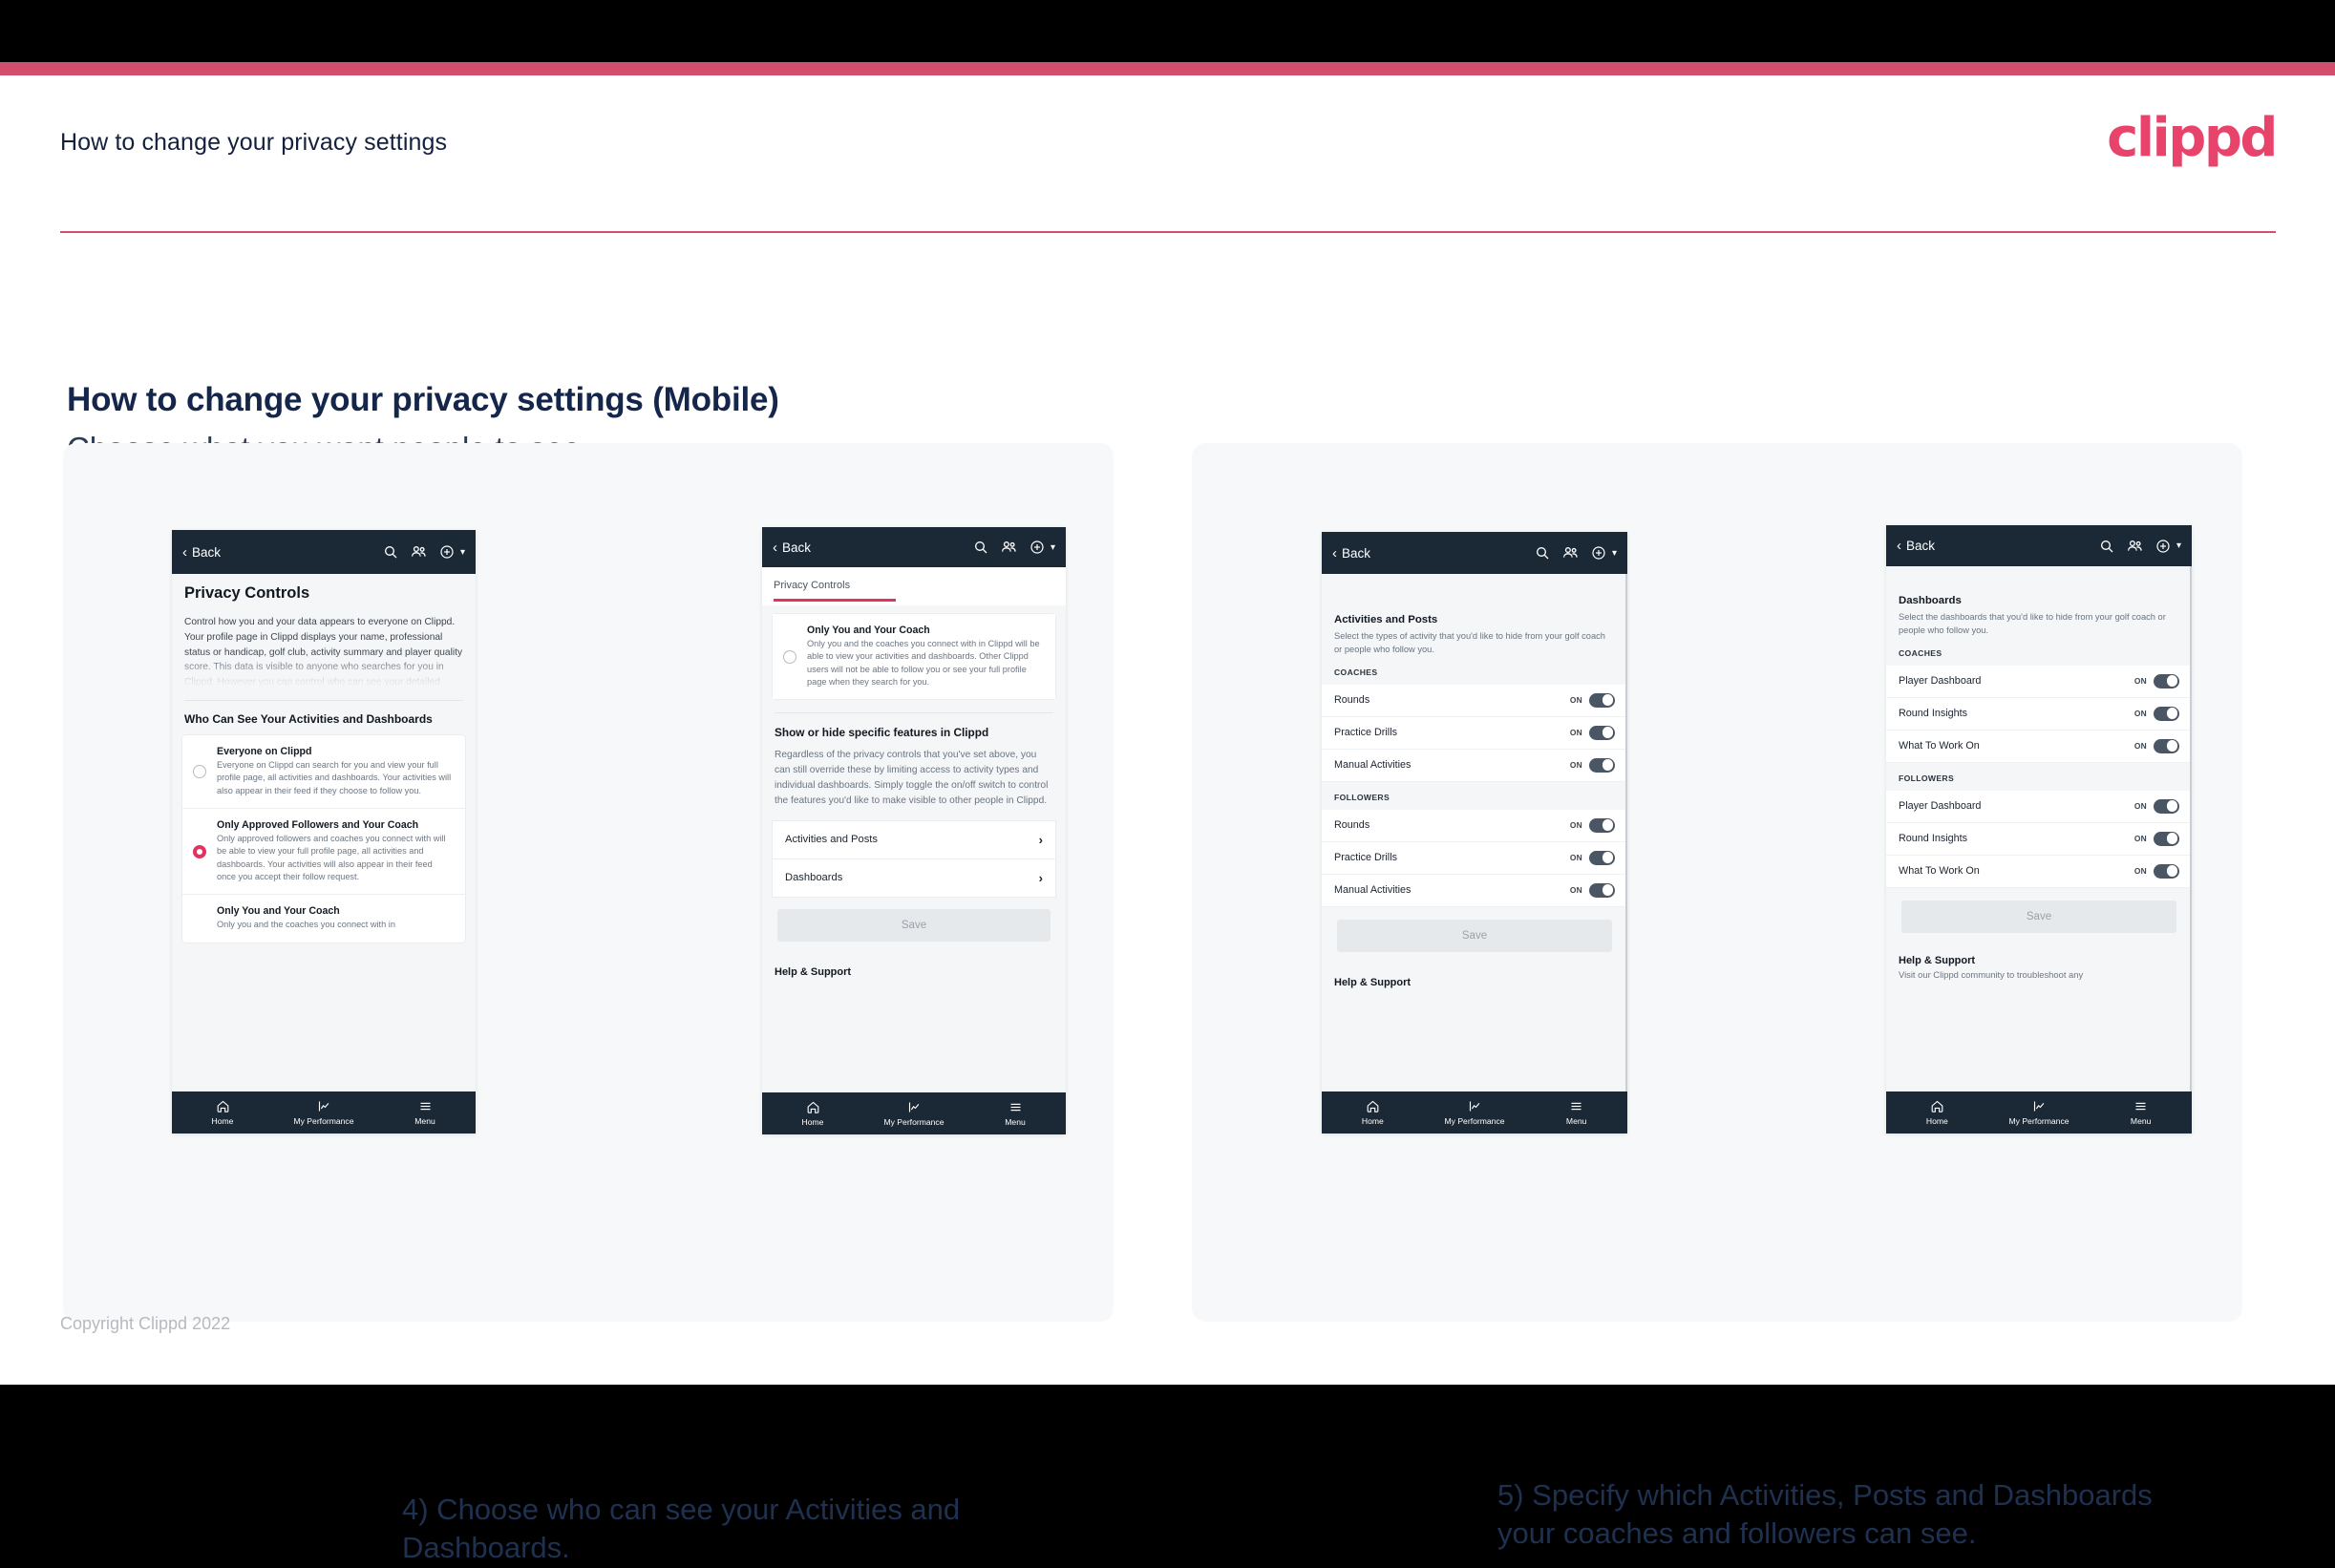 The height and width of the screenshot is (1568, 2335). What do you see at coordinates (264, 752) in the screenshot?
I see `option-title: Everyone on Clippd` at bounding box center [264, 752].